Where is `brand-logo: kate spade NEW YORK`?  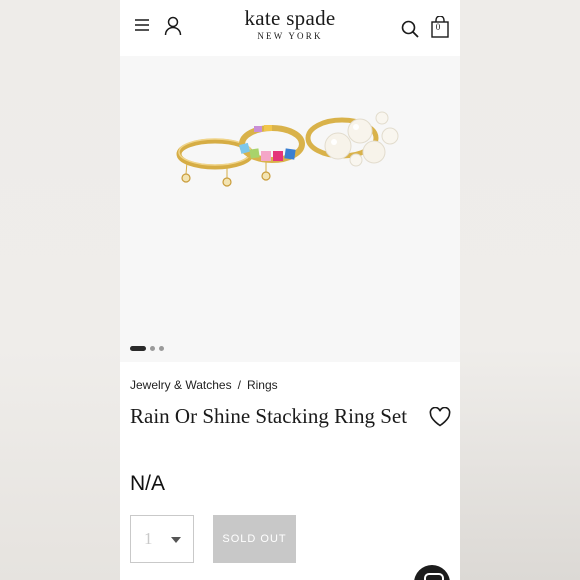 brand-logo: kate spade NEW YORK is located at coordinates (290, 23).